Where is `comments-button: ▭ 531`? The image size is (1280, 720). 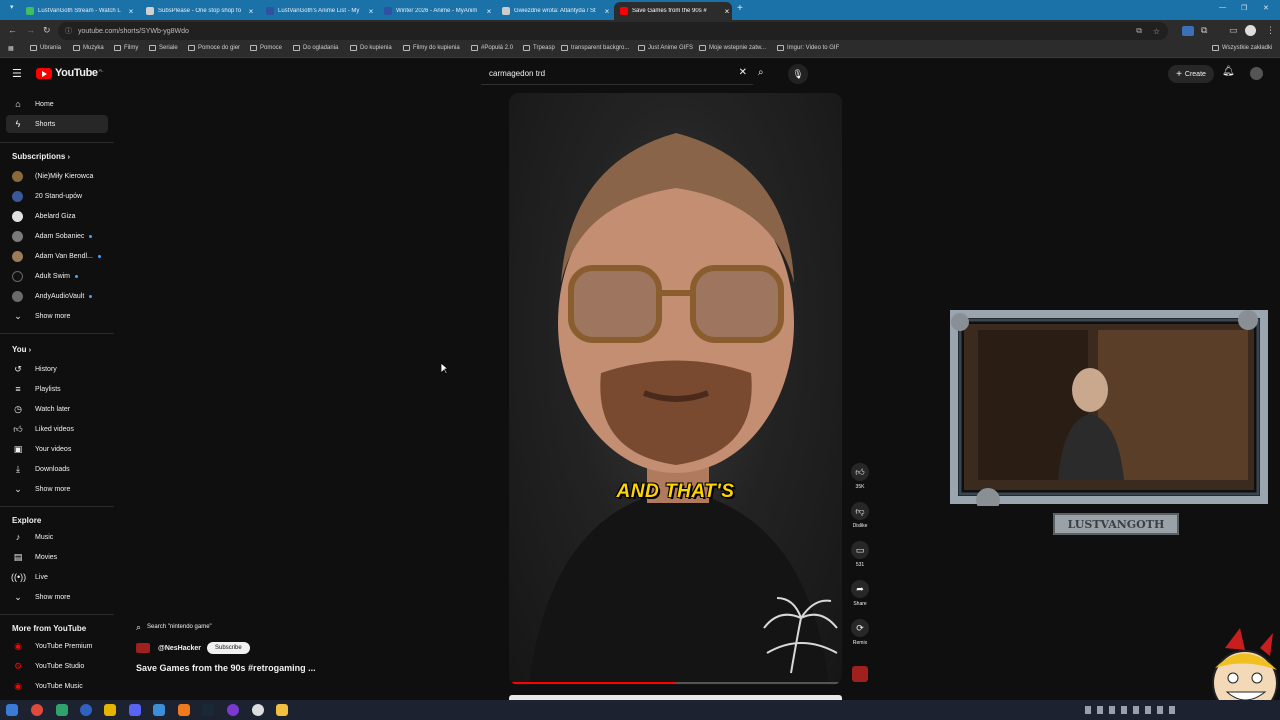 comments-button: ▭ 531 is located at coordinates (860, 554).